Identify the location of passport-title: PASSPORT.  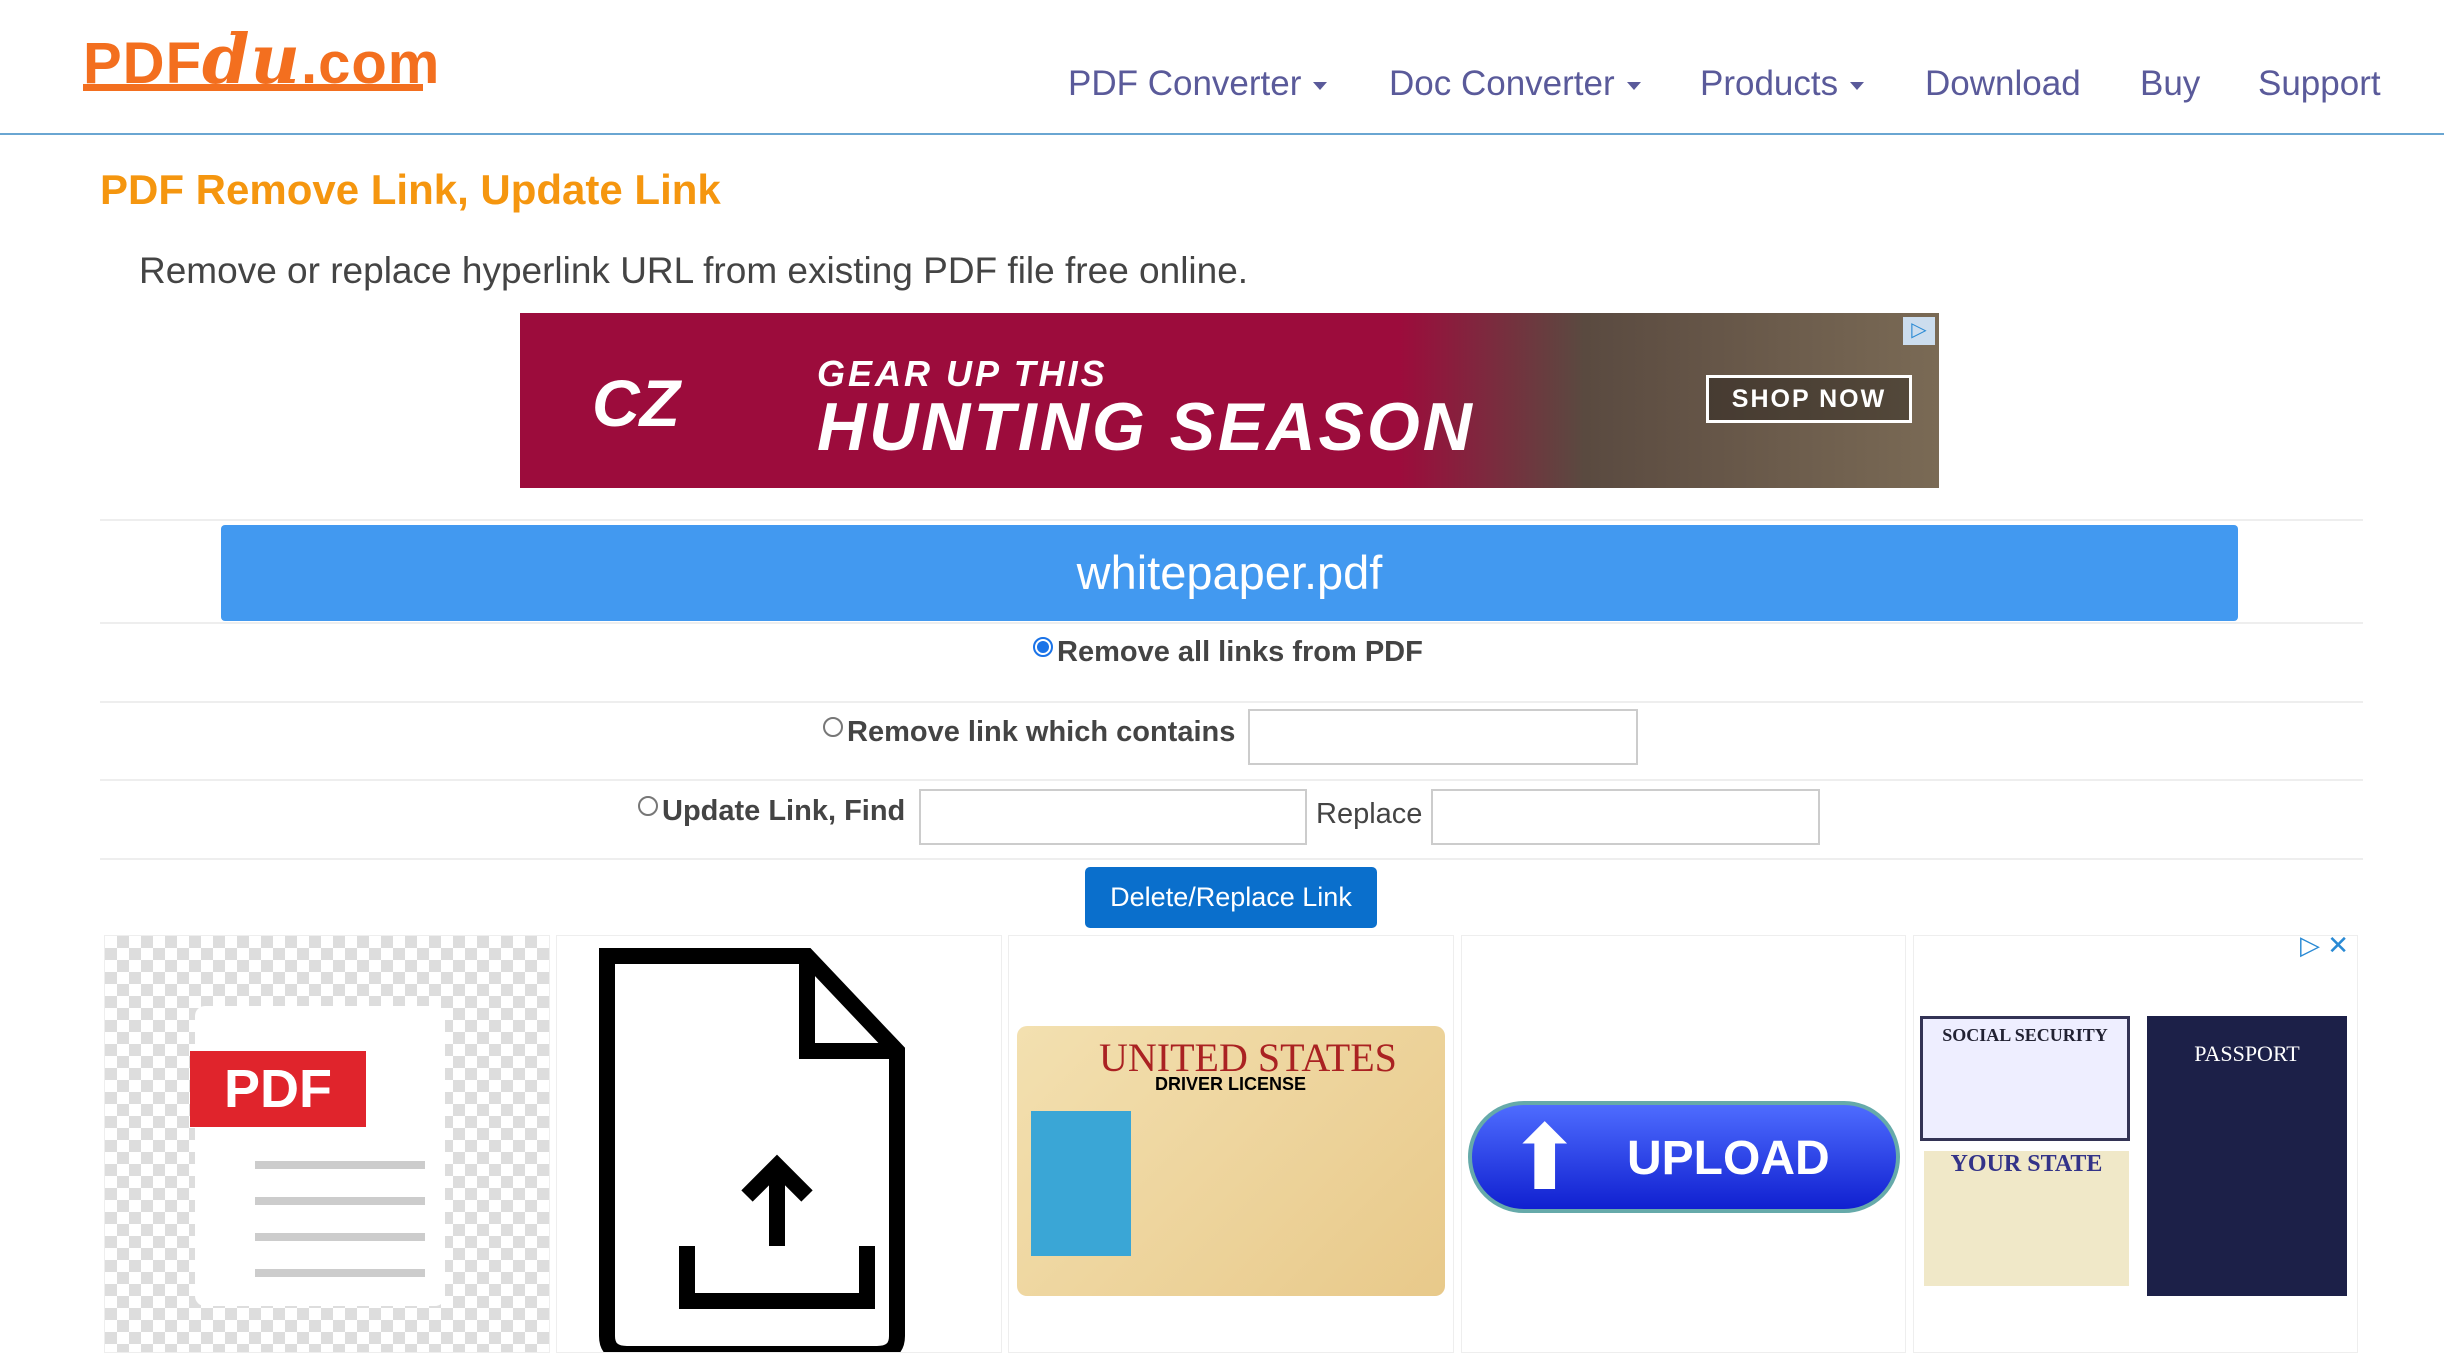
(2247, 1053).